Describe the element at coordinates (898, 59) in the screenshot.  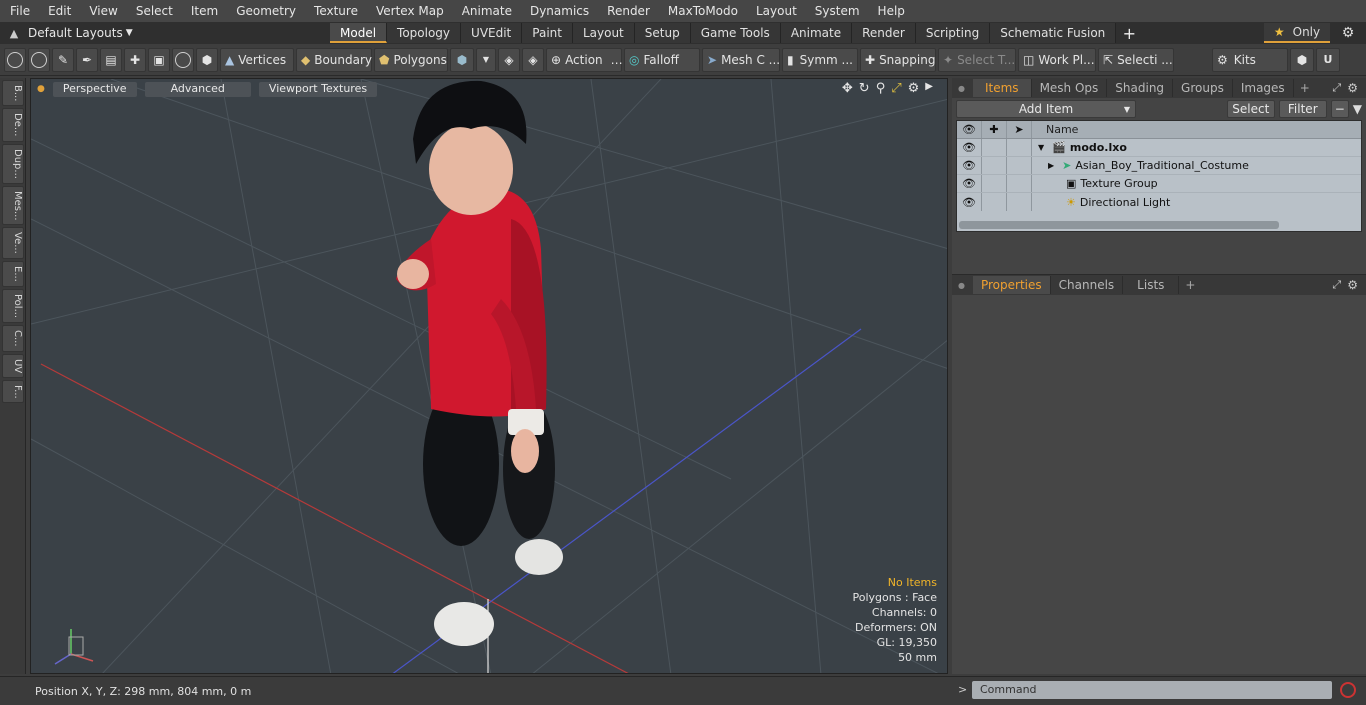
I see `snapping-button: ✚ Snapping` at that location.